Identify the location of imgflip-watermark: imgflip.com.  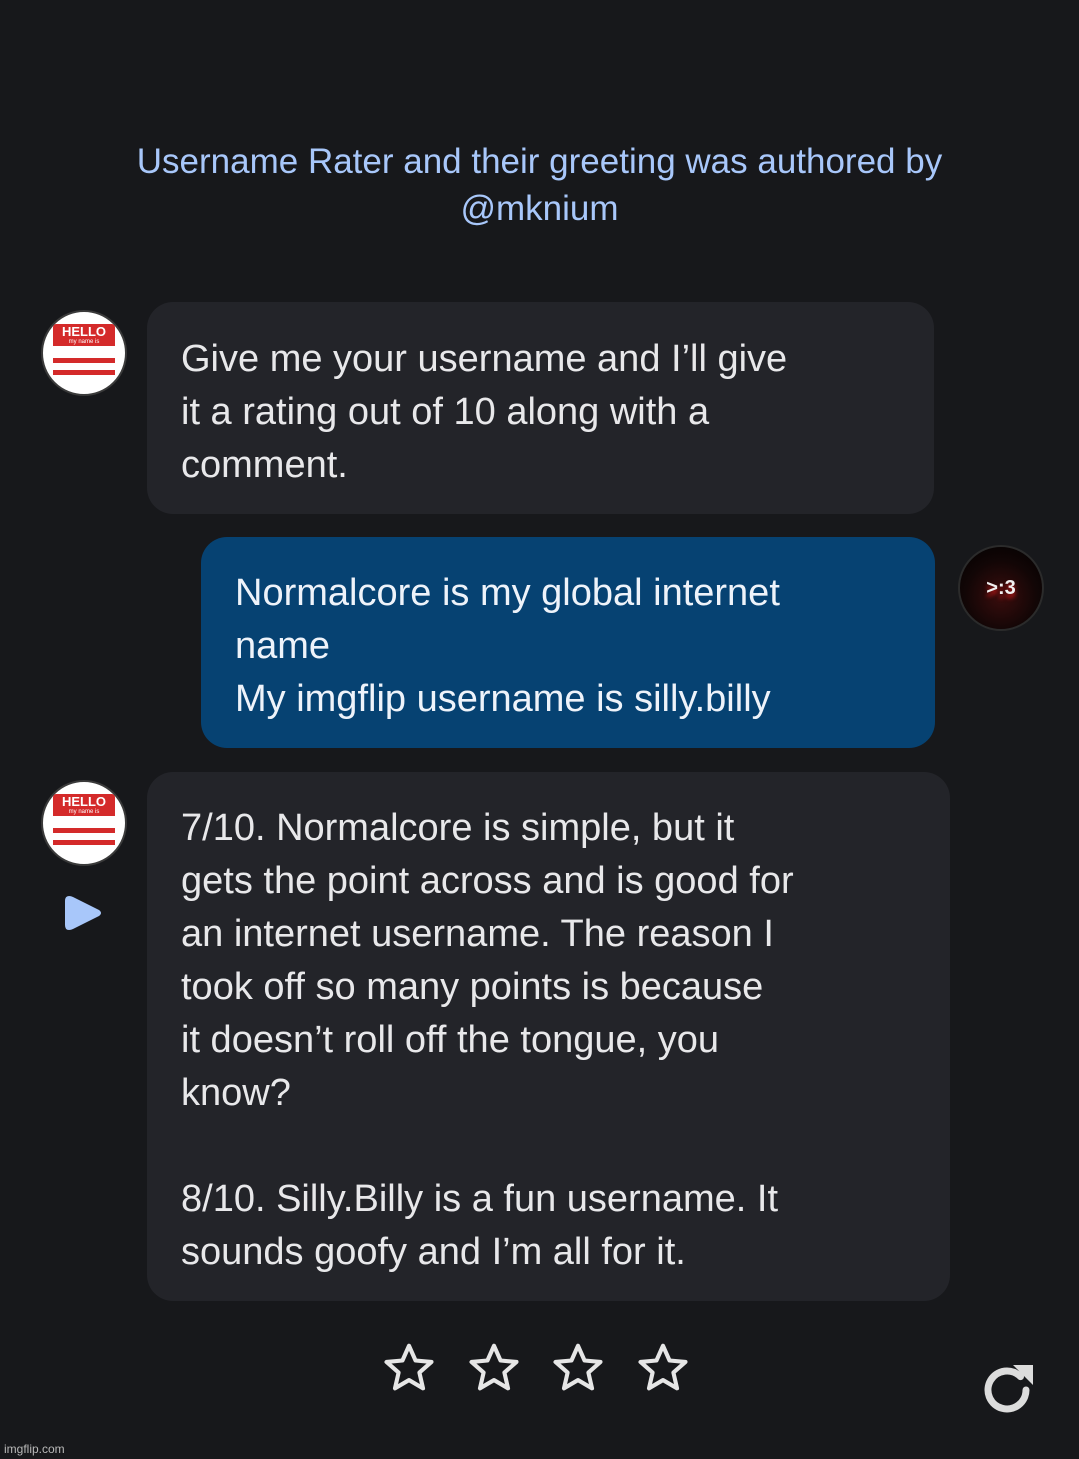
(34, 1449).